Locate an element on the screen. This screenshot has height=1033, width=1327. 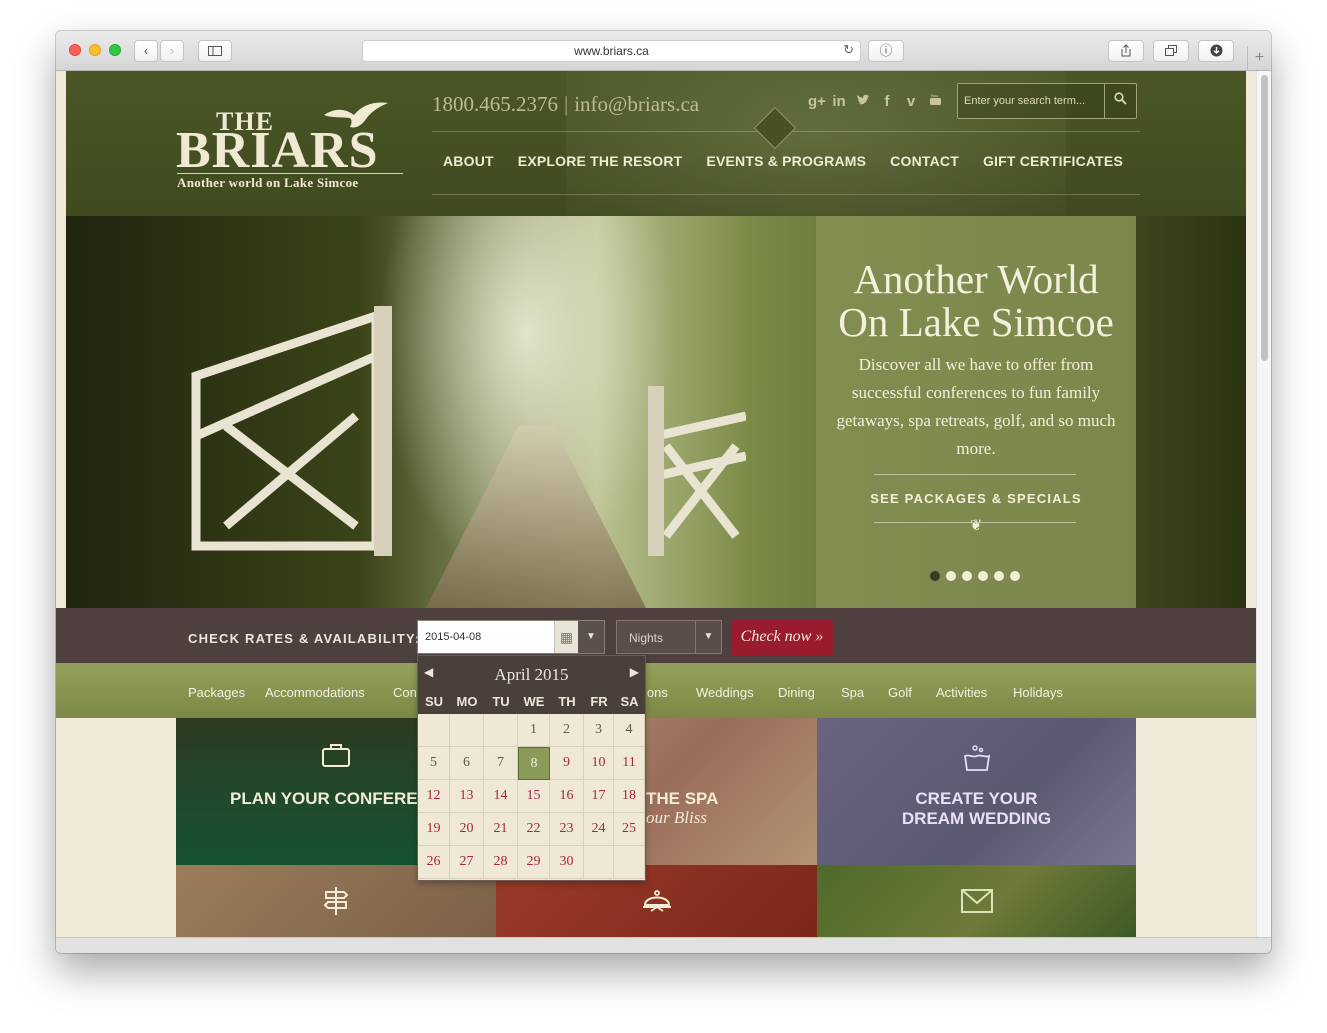
share-icon is located at coordinates (1126, 51).